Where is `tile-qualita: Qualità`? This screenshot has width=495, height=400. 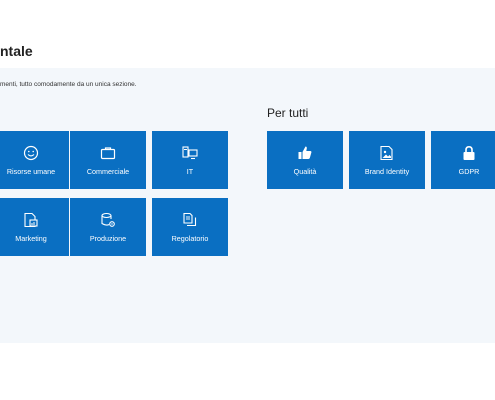
tile-qualita: Qualità is located at coordinates (305, 160).